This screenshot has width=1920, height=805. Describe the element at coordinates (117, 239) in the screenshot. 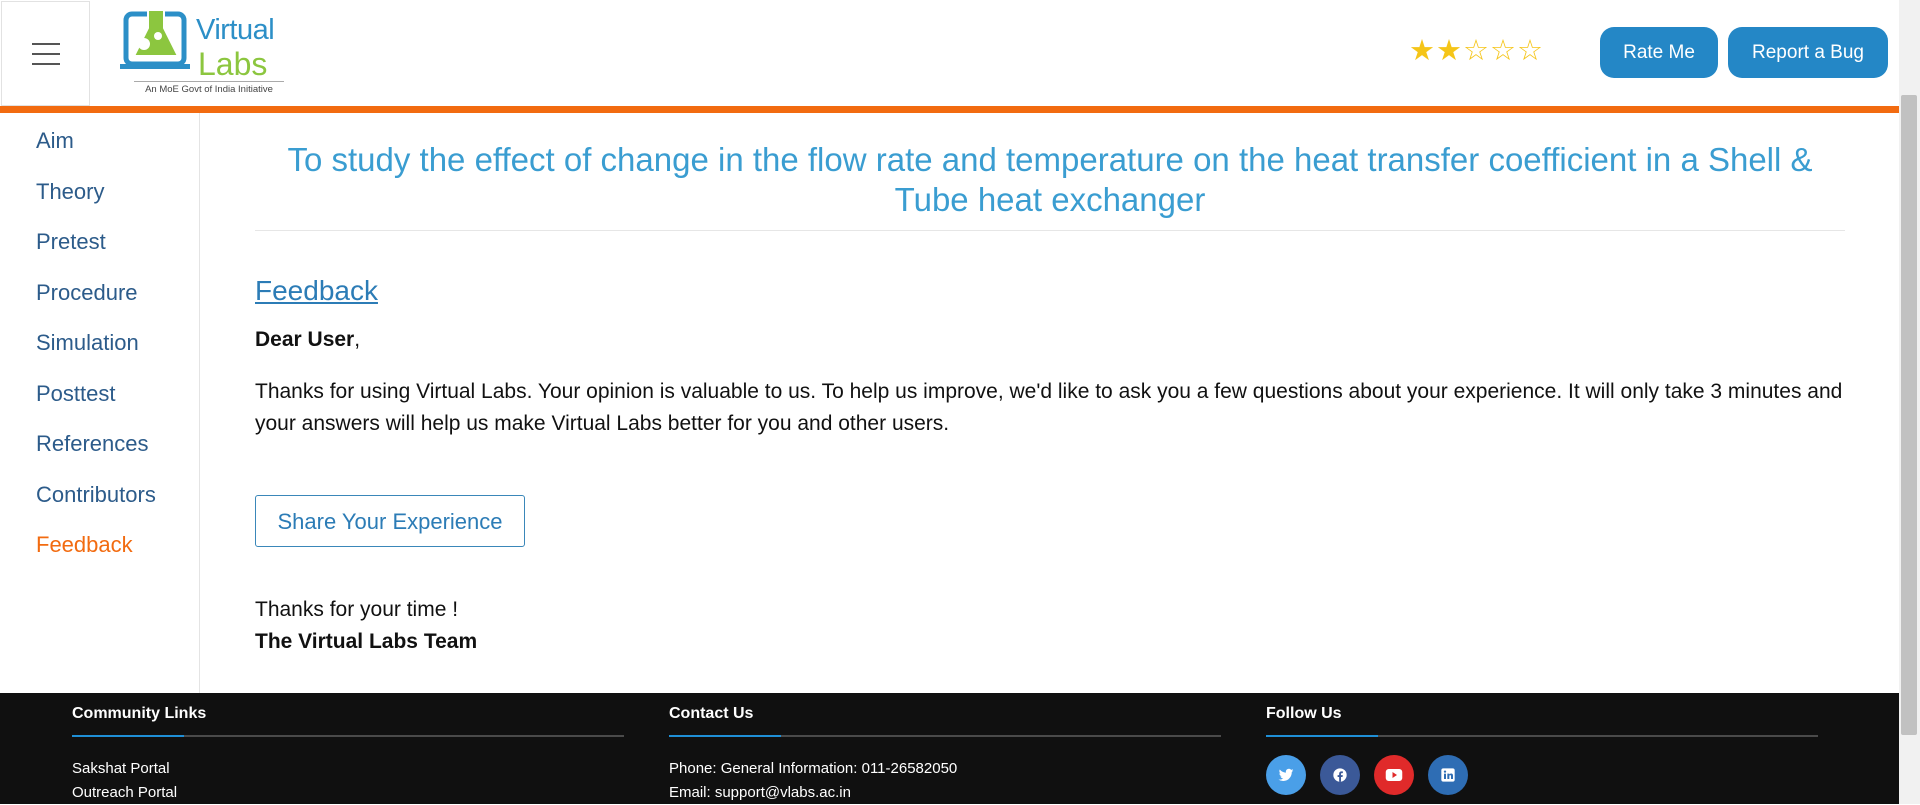

I see `sidebar-item-pretest: Pretest` at that location.